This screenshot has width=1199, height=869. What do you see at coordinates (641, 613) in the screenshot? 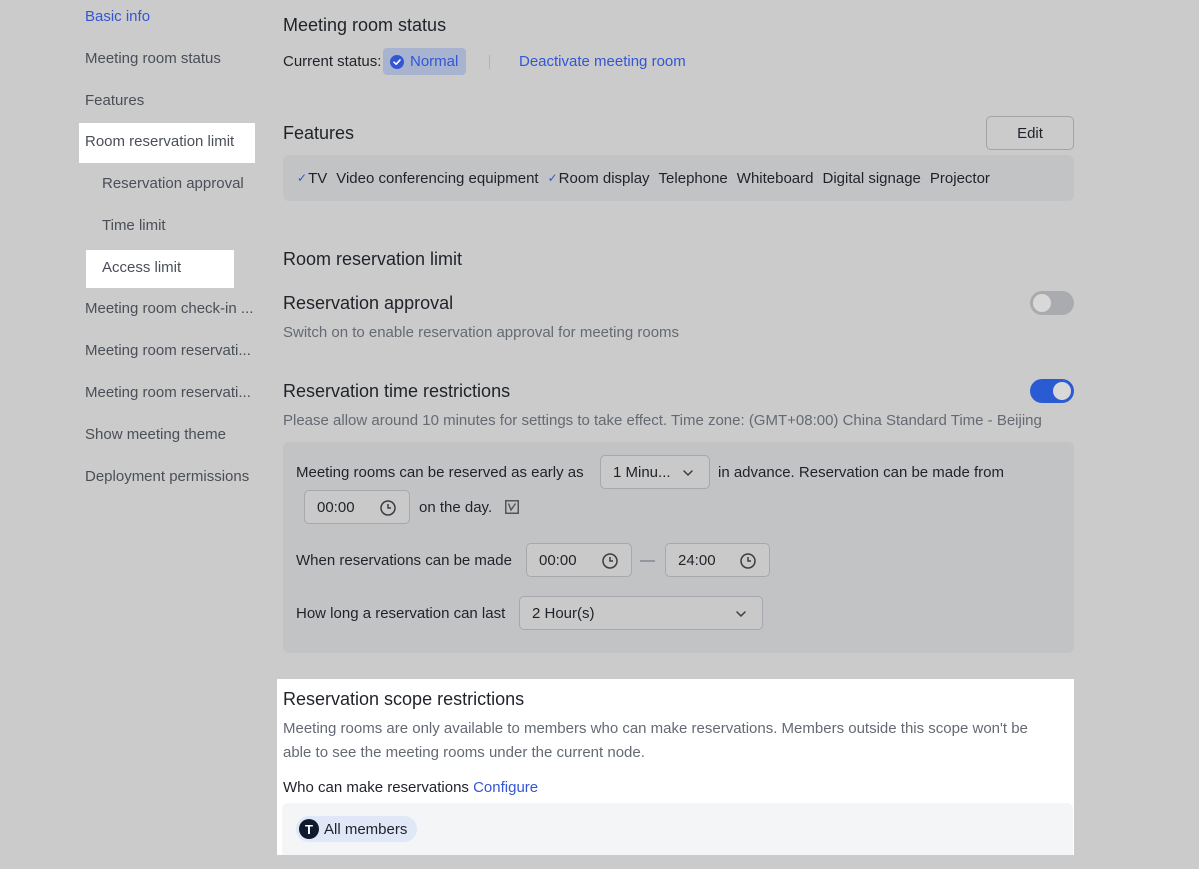
I see `duration-select: 2 Hour(s)` at bounding box center [641, 613].